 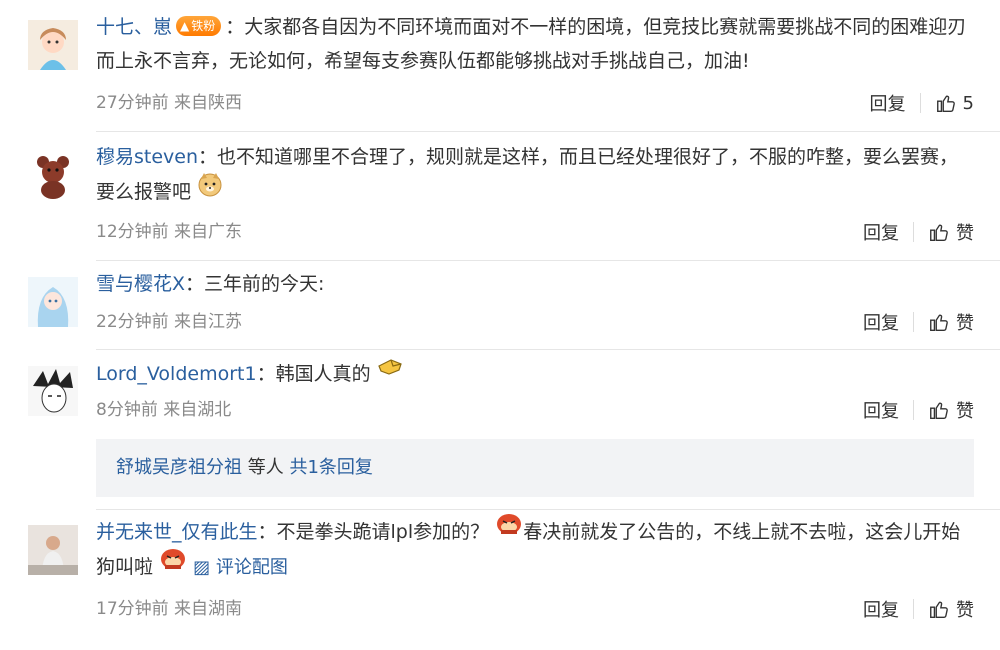 I want to click on comment-meta: 12分钟前 来自广东, so click(x=169, y=232).